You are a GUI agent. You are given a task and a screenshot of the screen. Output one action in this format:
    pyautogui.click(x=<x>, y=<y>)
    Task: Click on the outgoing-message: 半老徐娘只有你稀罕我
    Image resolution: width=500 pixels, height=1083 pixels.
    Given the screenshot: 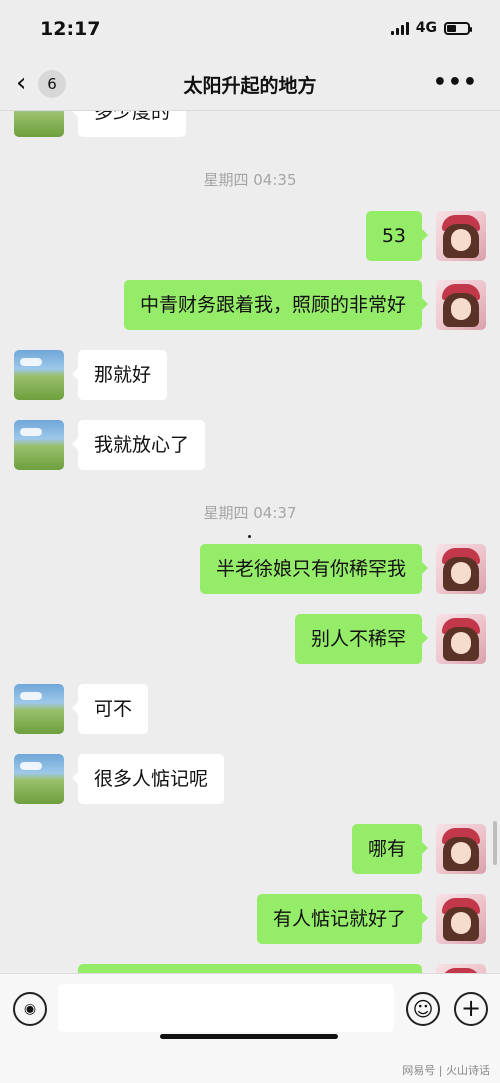 What is the action you would take?
    pyautogui.click(x=314, y=569)
    